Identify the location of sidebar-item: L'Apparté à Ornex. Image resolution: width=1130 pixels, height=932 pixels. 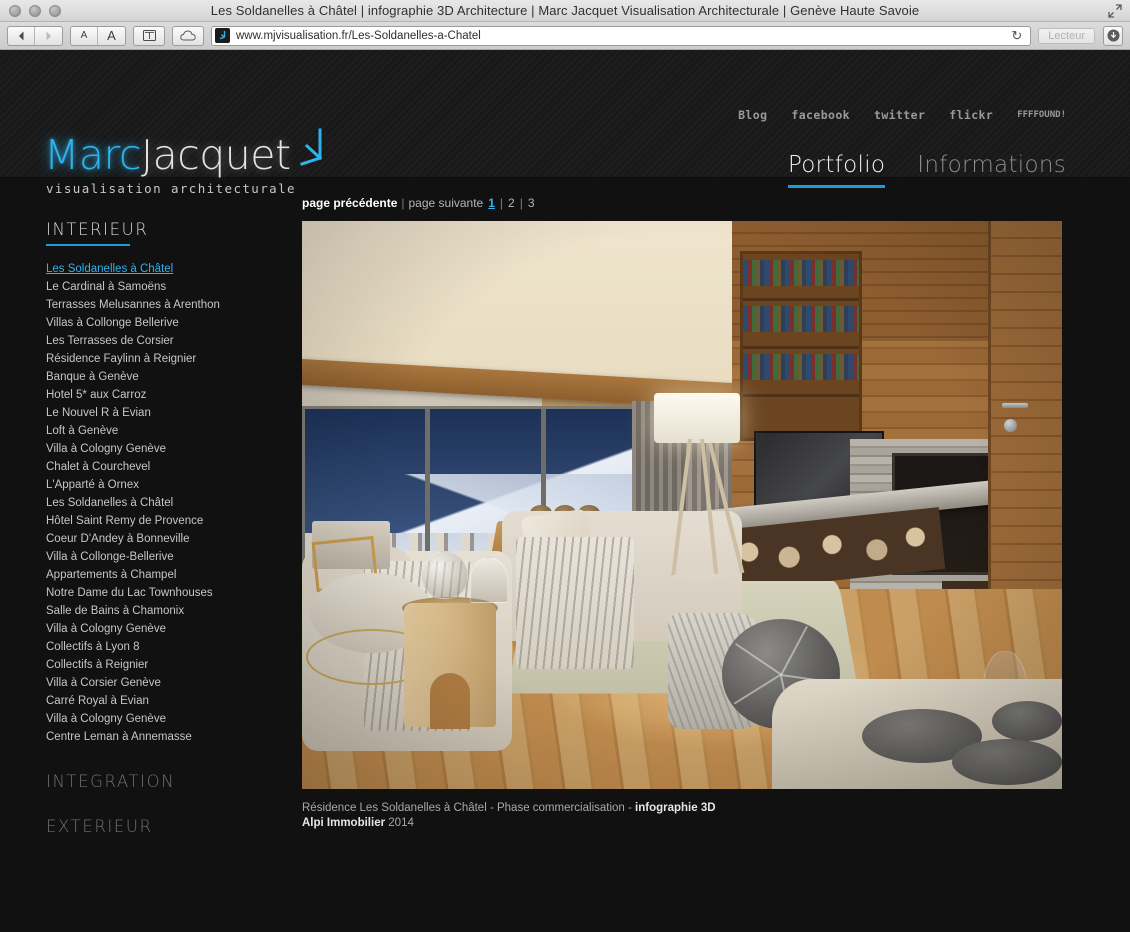
(174, 485).